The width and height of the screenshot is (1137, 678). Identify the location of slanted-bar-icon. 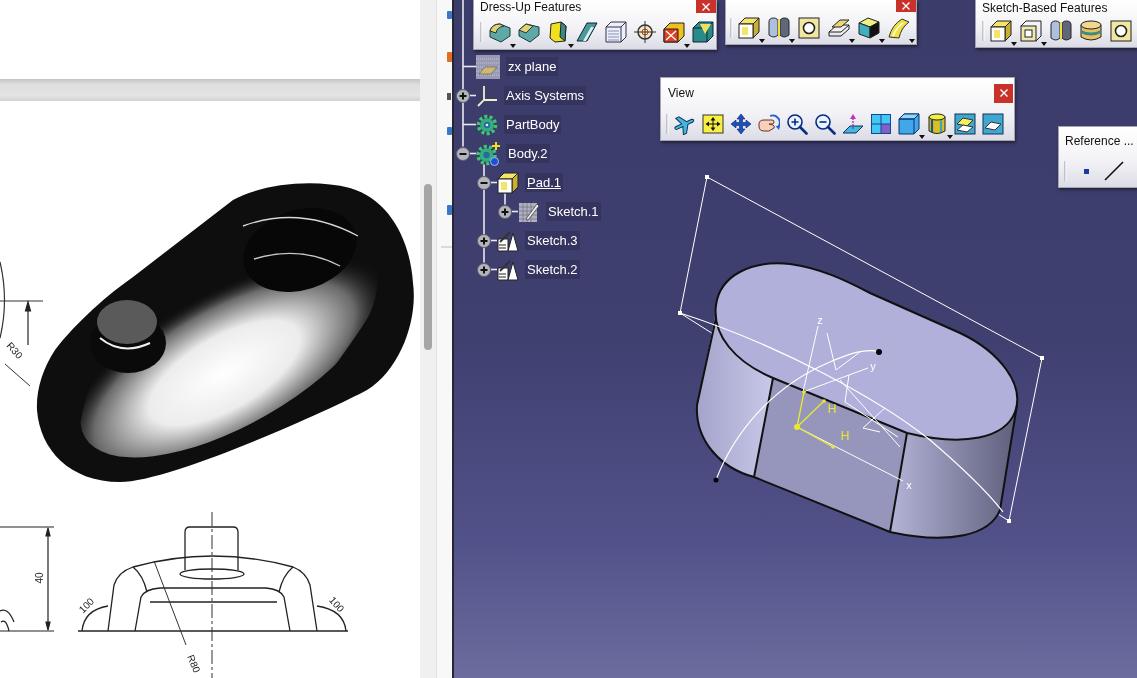
(587, 32).